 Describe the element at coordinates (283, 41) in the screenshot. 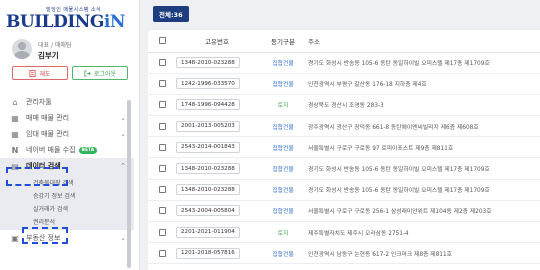

I see `column-header-type: 등기구분` at that location.